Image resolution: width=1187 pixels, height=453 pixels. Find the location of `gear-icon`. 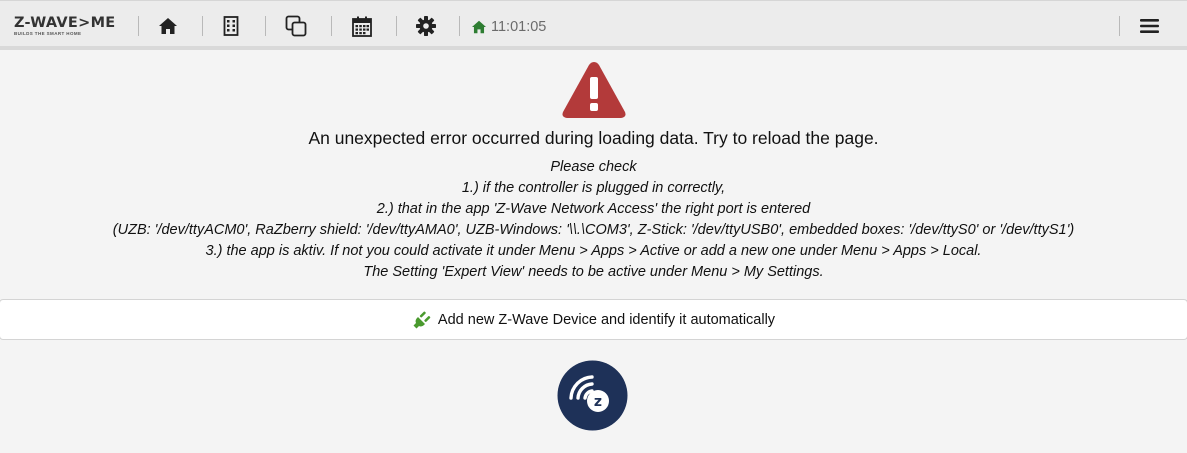

gear-icon is located at coordinates (426, 26).